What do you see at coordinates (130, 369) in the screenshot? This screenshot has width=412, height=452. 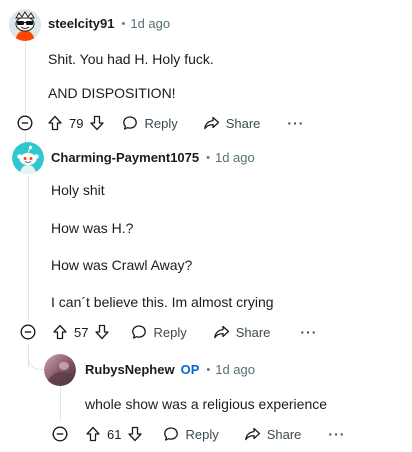 I see `author-name: RubysNephew` at bounding box center [130, 369].